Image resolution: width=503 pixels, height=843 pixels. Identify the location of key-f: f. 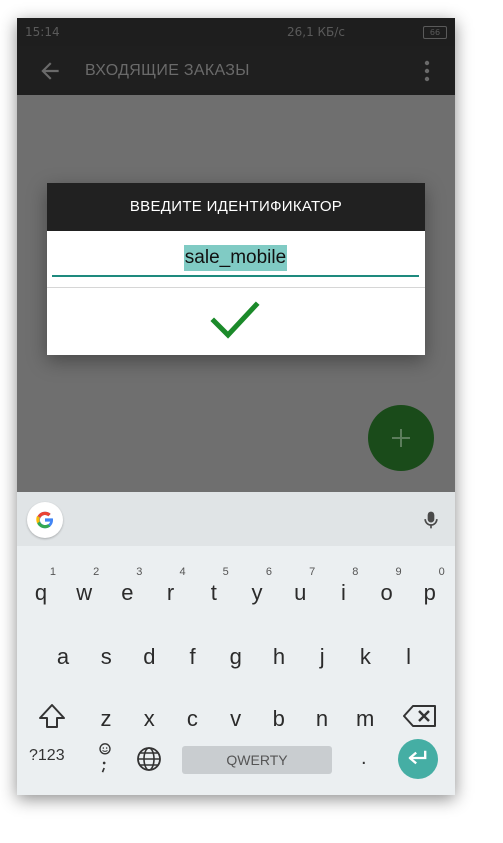
(193, 657).